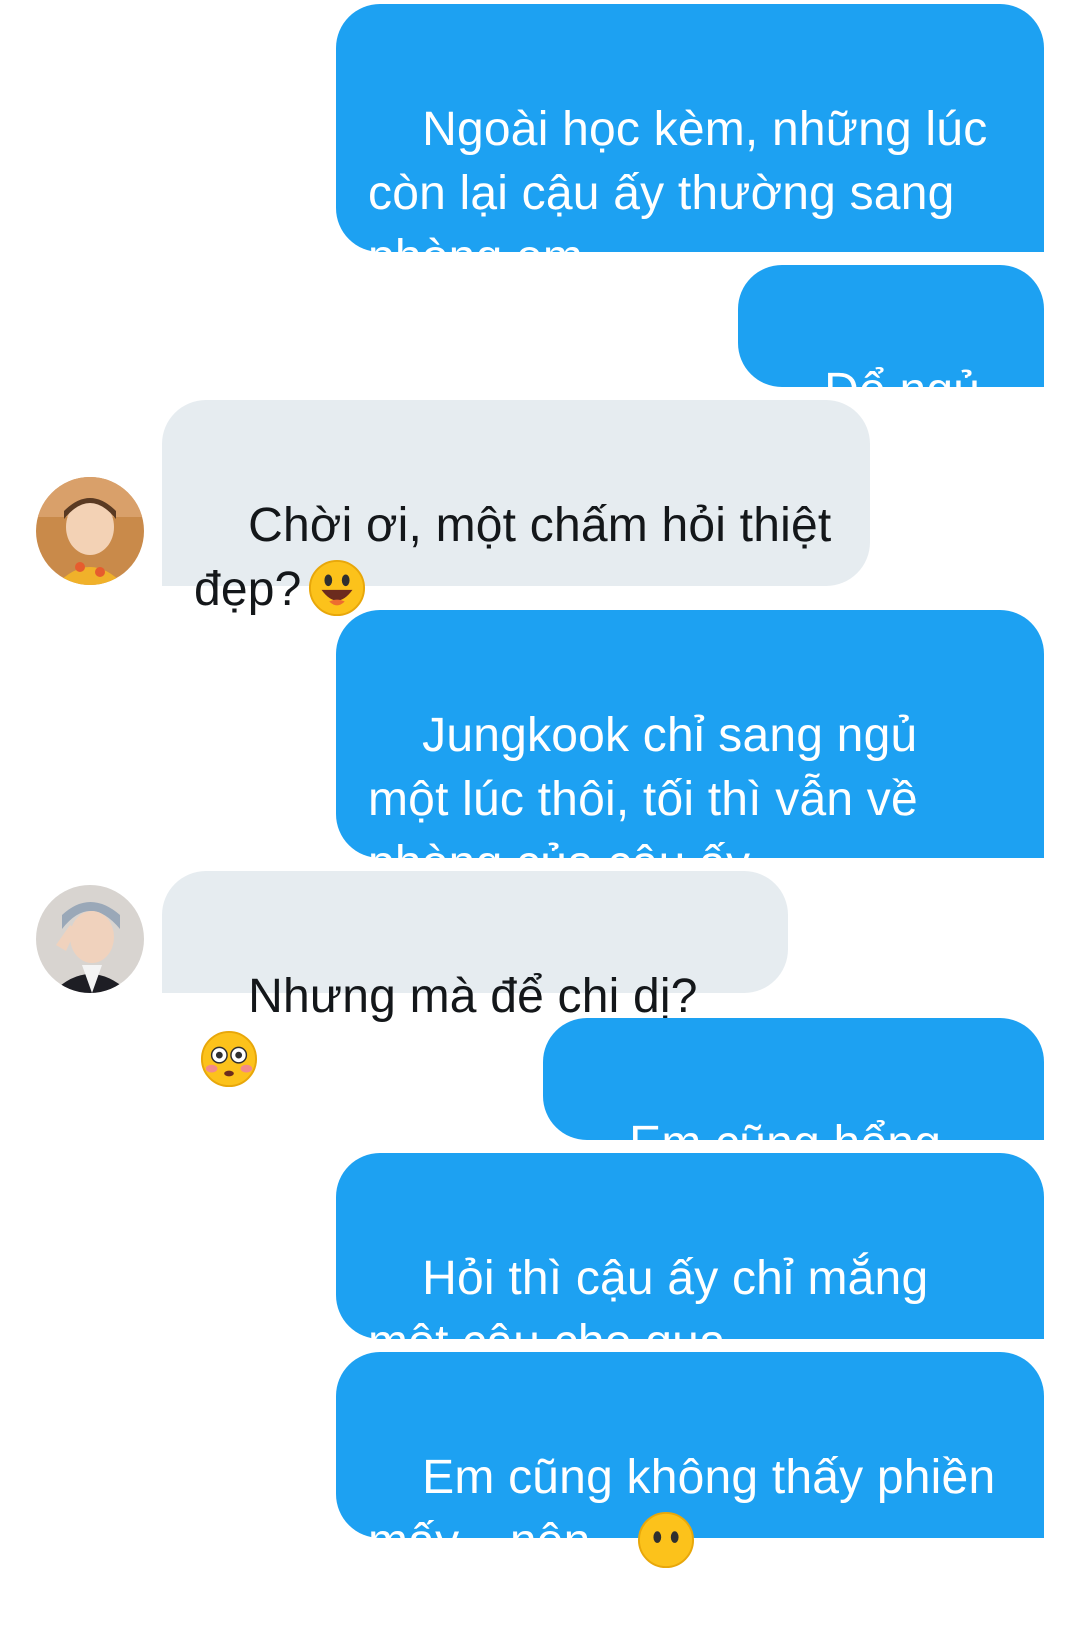 This screenshot has height=1638, width=1080. Describe the element at coordinates (513, 557) in the screenshot. I see `message-text: Chời ơi, một chấm hỏi thiệt đẹp?` at that location.